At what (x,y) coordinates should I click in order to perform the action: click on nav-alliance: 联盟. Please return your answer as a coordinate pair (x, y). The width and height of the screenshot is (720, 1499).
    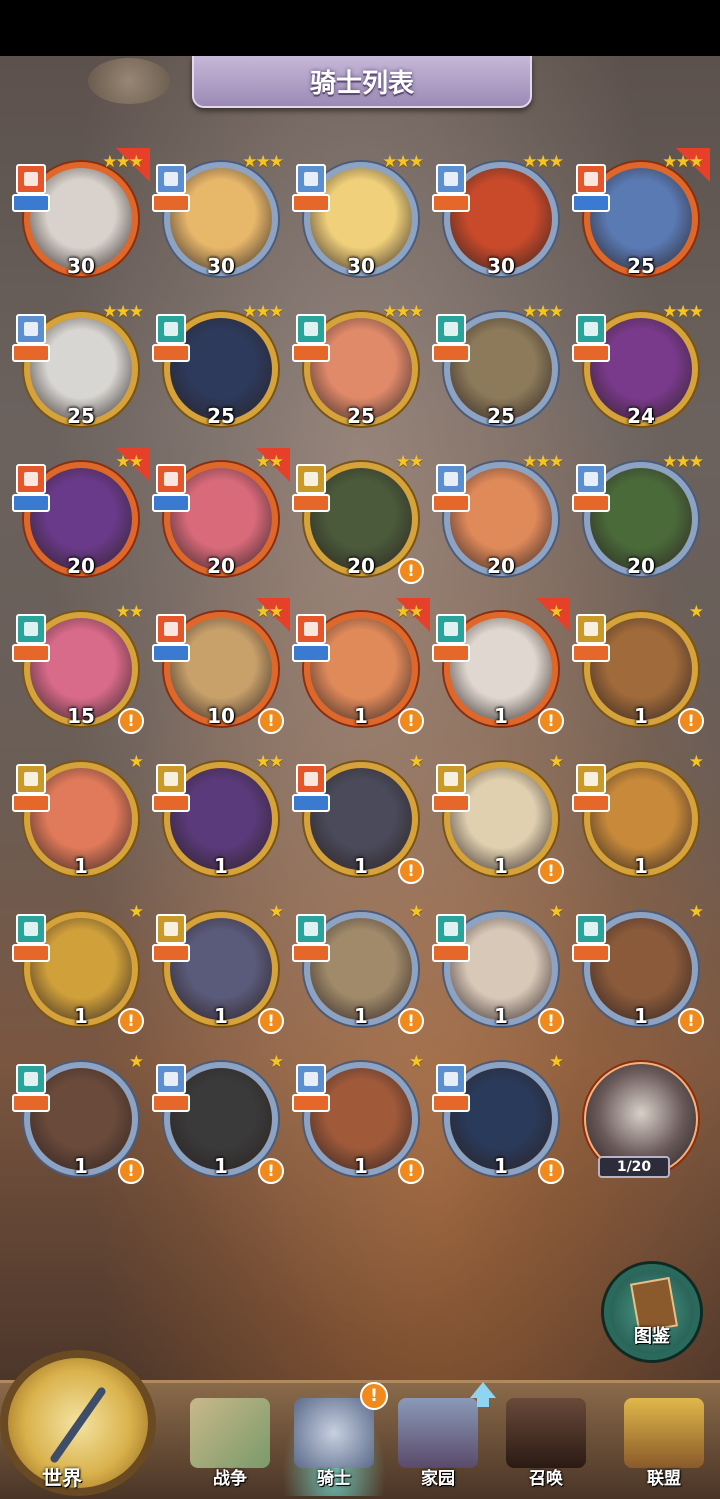
    Looking at the image, I should click on (664, 1443).